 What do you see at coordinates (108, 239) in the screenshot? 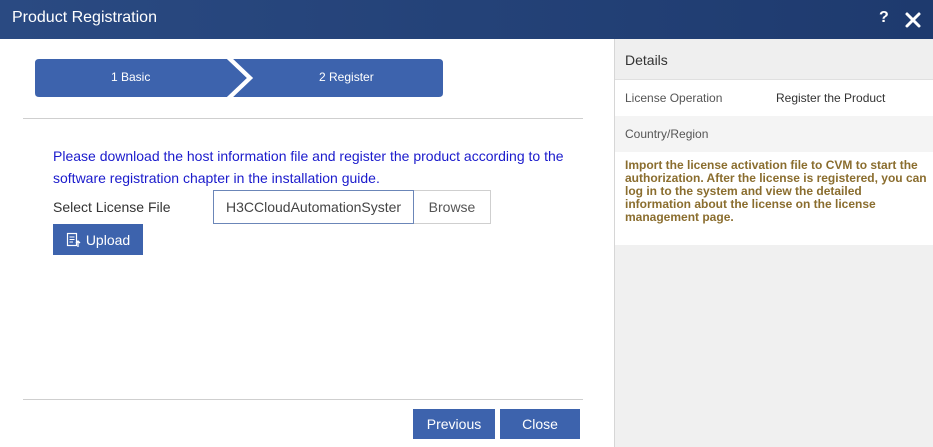
I see `upload-label: Upload` at bounding box center [108, 239].